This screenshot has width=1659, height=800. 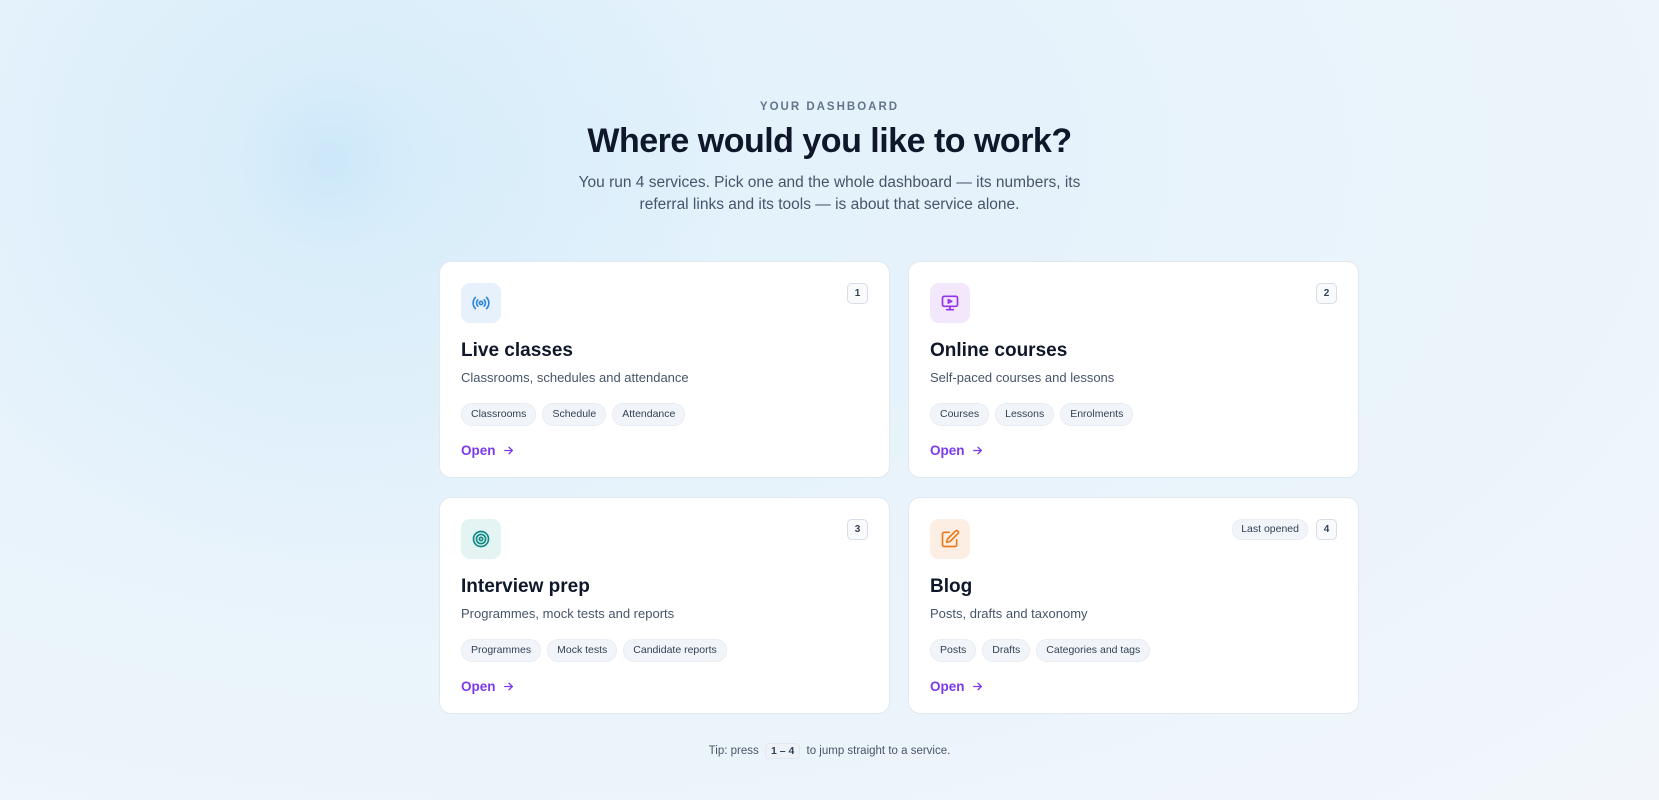 I want to click on tag: Attendance, so click(x=649, y=414).